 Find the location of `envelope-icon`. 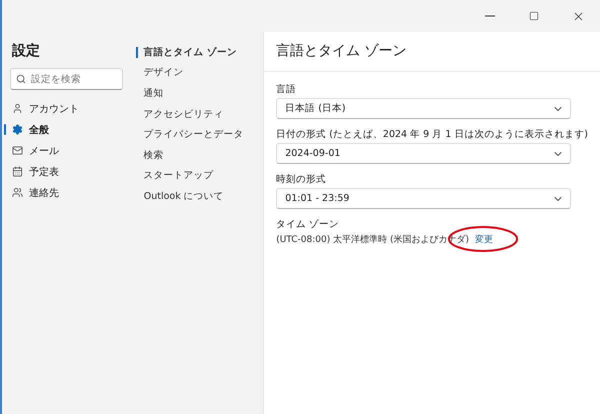

envelope-icon is located at coordinates (17, 150).